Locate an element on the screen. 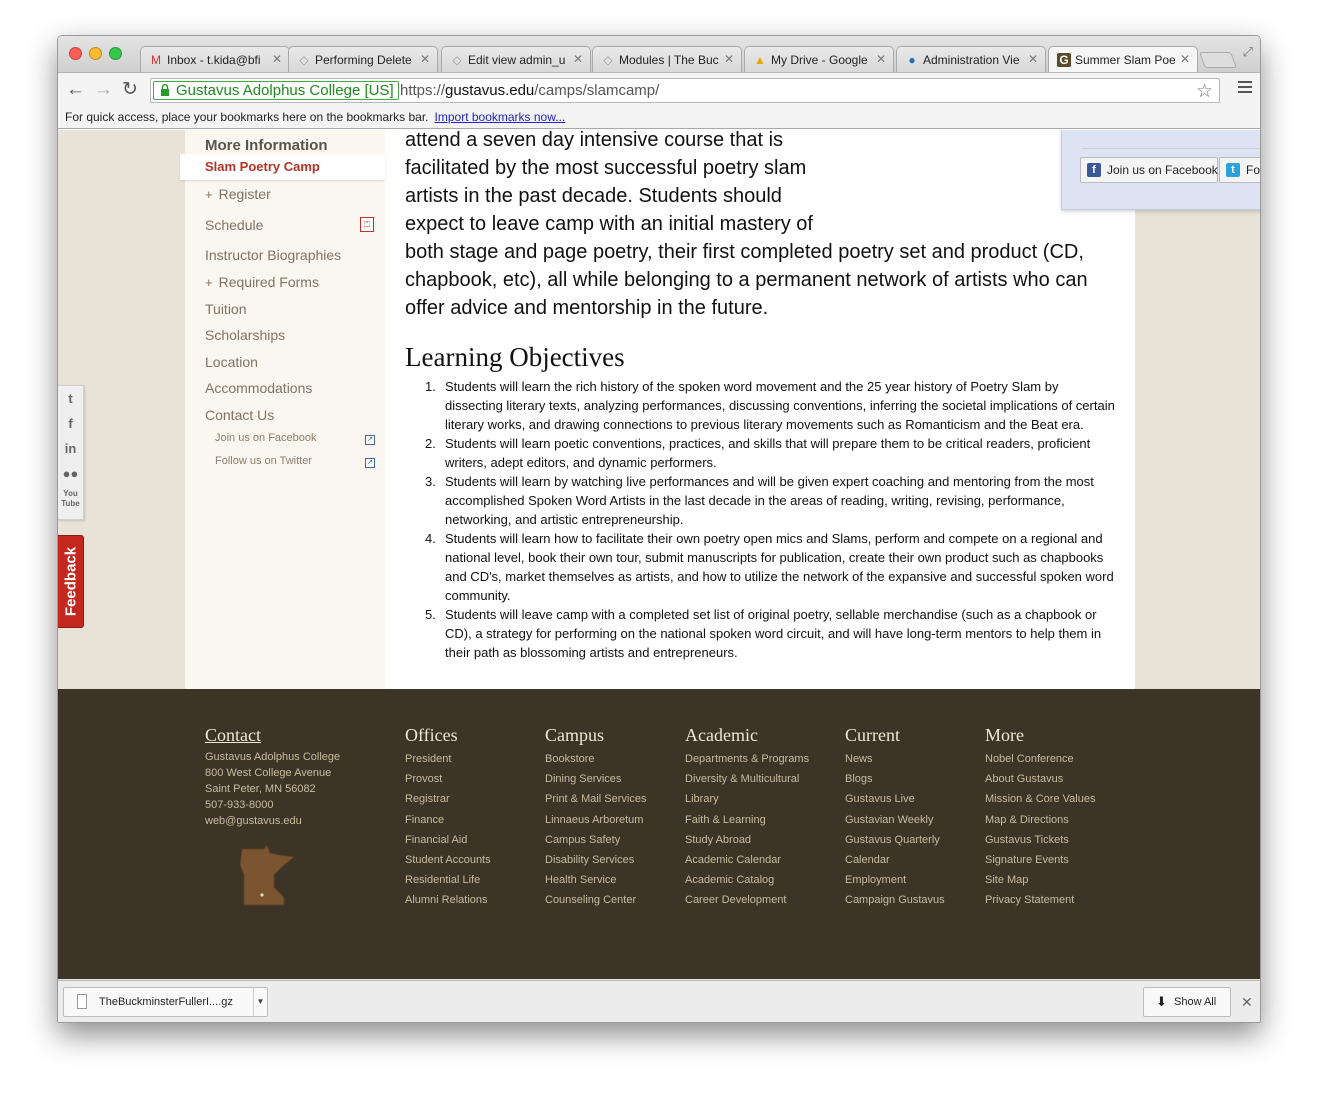  tab-my-drive: ▲ My Drive - Google ✕ is located at coordinates (819, 59).